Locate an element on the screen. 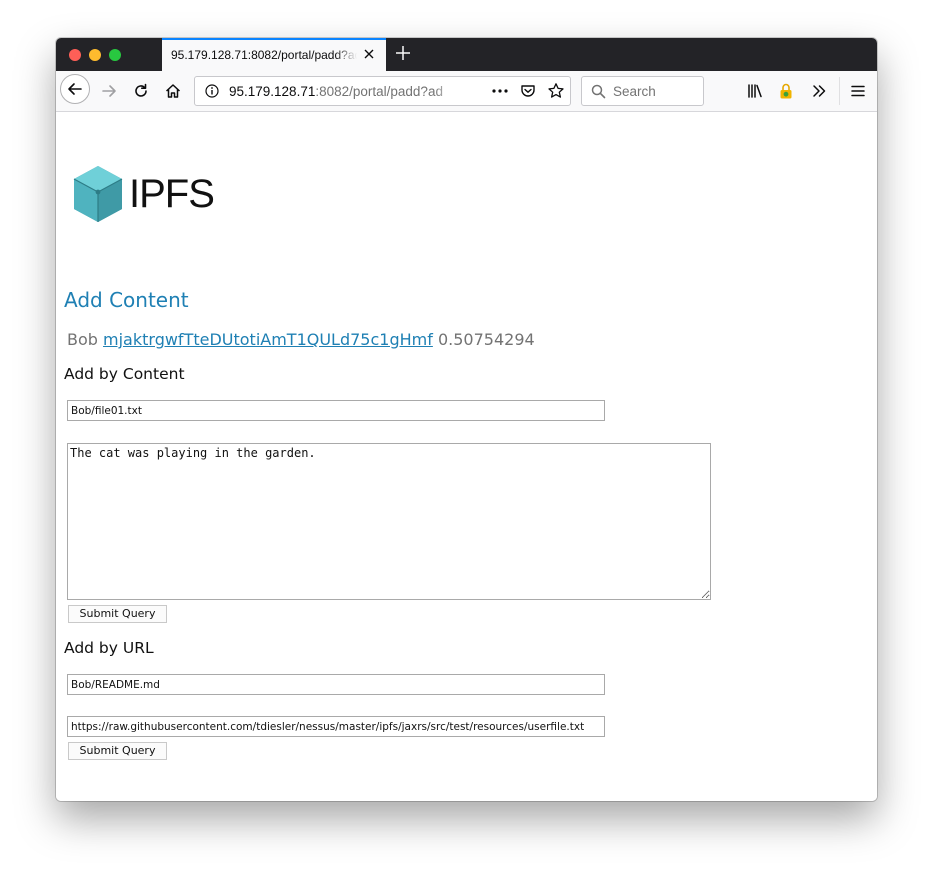  chevron-double-right-icon is located at coordinates (819, 91).